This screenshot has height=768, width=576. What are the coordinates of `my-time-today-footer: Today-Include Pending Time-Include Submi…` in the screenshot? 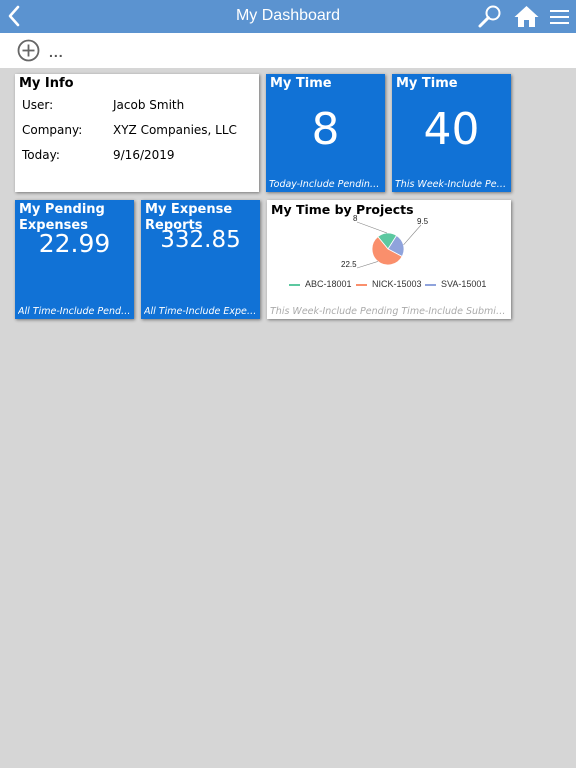 It's located at (325, 184).